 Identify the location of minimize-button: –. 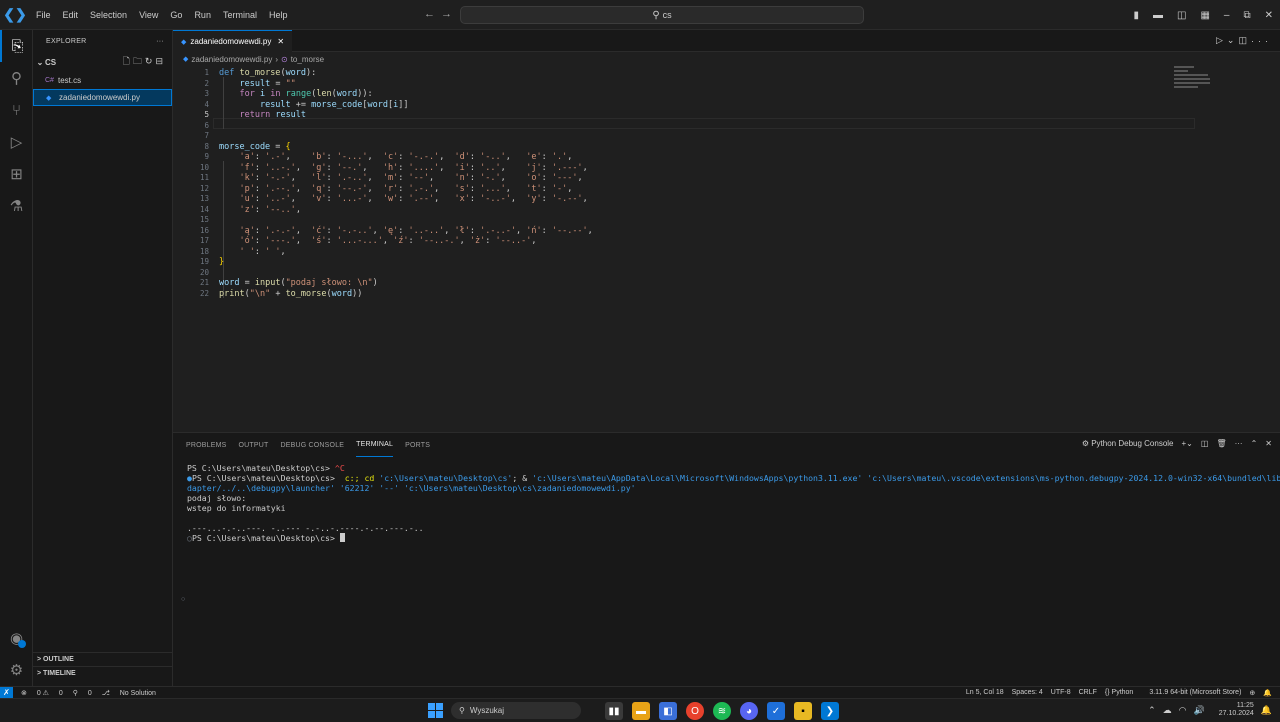
(1227, 15).